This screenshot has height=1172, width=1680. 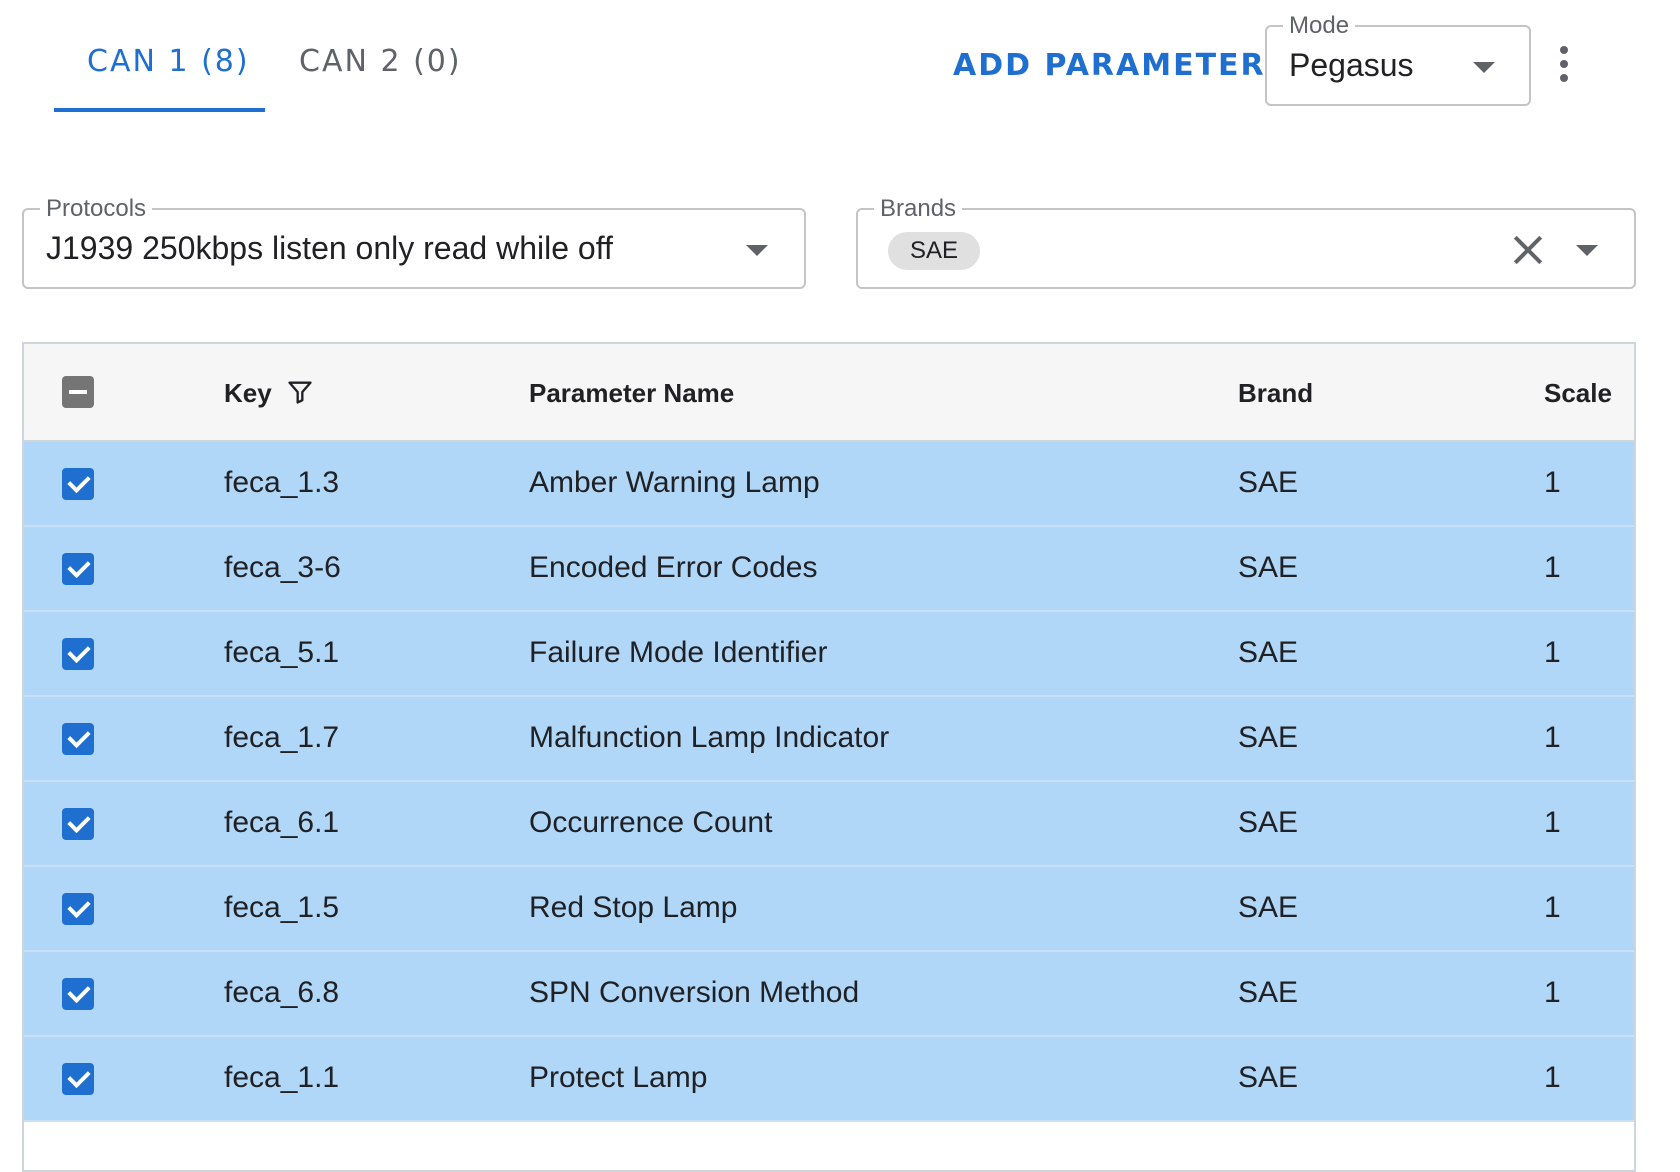 I want to click on cell-key: feca_1.1, so click(x=282, y=1077).